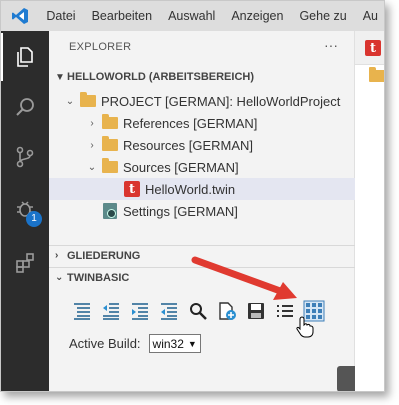 This screenshot has width=399, height=405. What do you see at coordinates (369, 16) in the screenshot?
I see `menu-ausfuehren-truncated: Au` at bounding box center [369, 16].